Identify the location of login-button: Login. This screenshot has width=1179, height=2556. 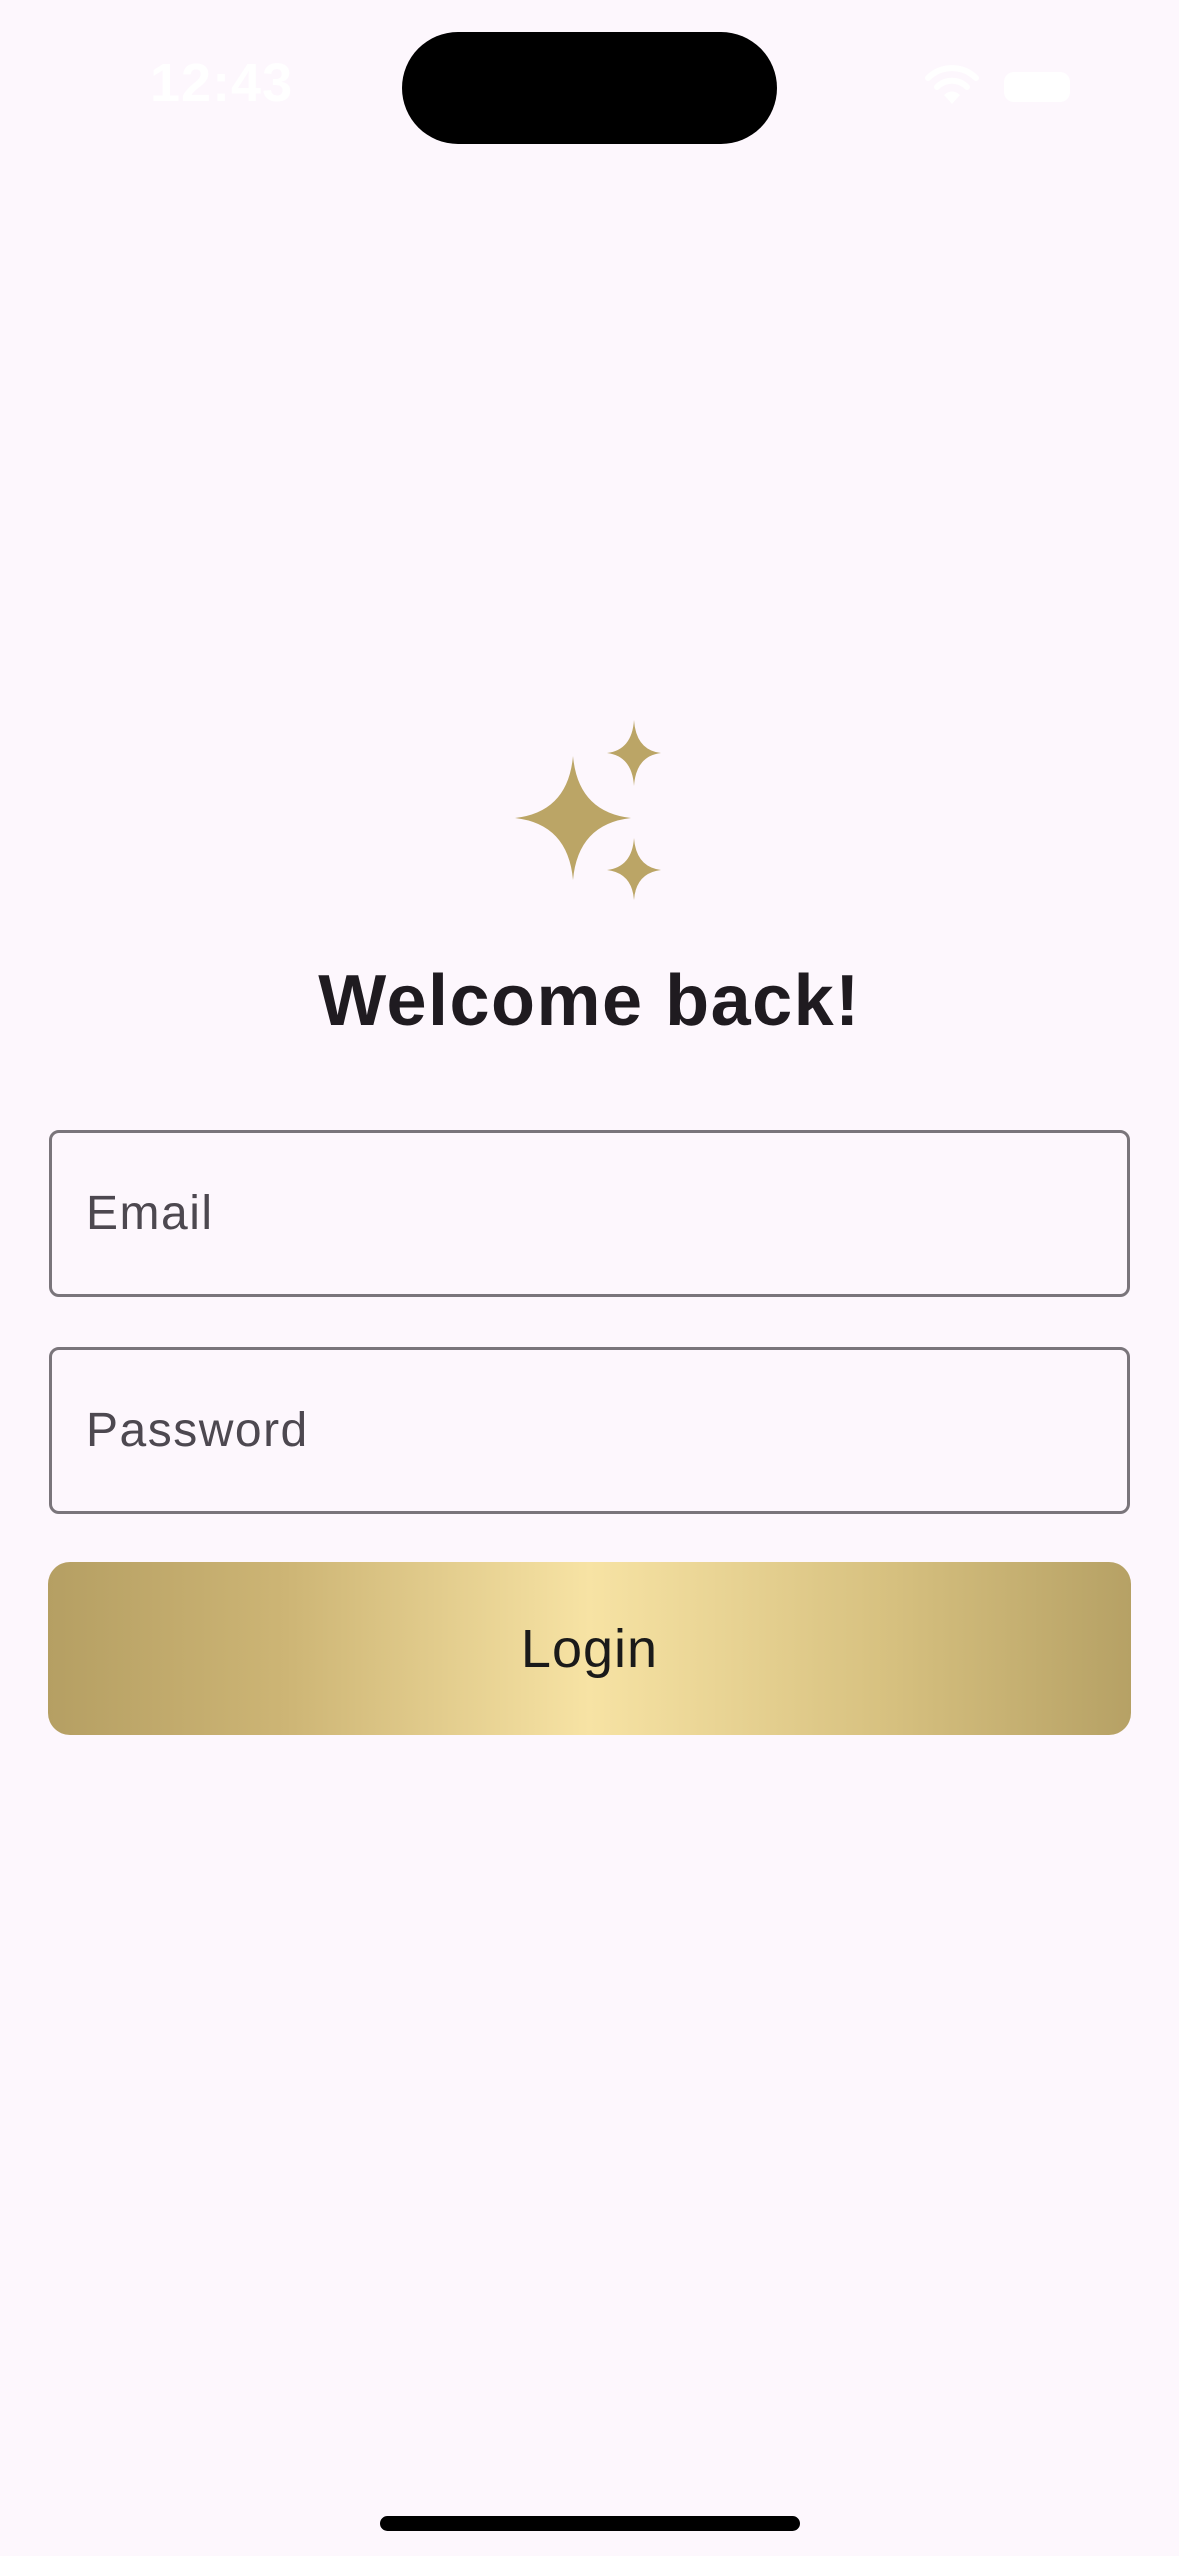
(589, 1648).